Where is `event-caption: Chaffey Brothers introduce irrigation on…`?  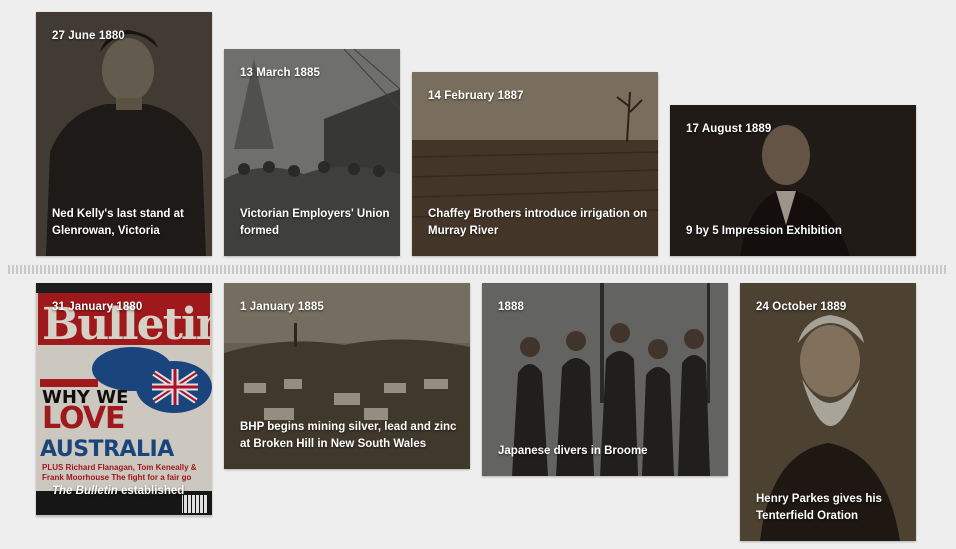
event-caption: Chaffey Brothers introduce irrigation on… is located at coordinates (538, 222).